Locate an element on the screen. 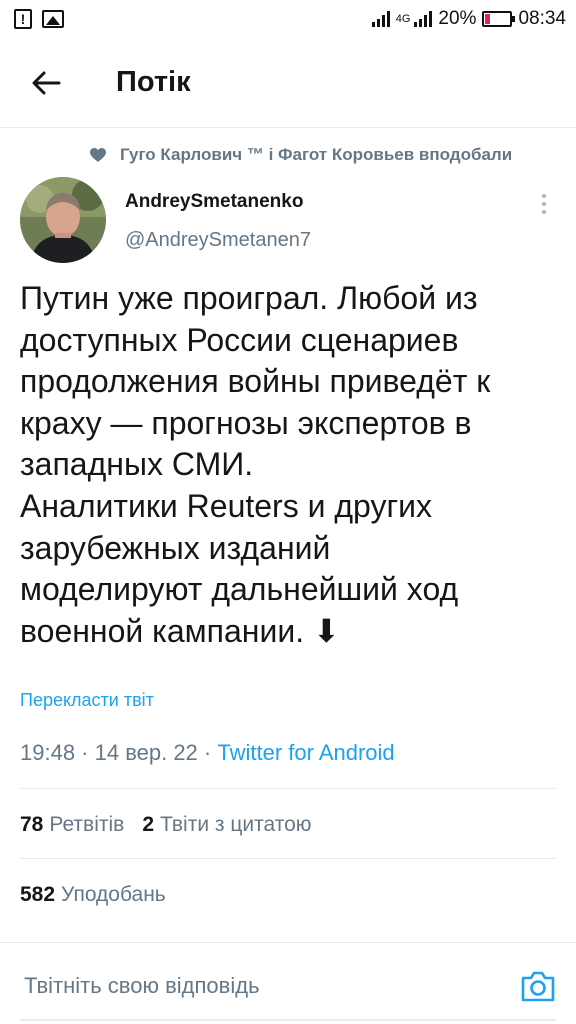  more-vertical-icon is located at coordinates (544, 196).